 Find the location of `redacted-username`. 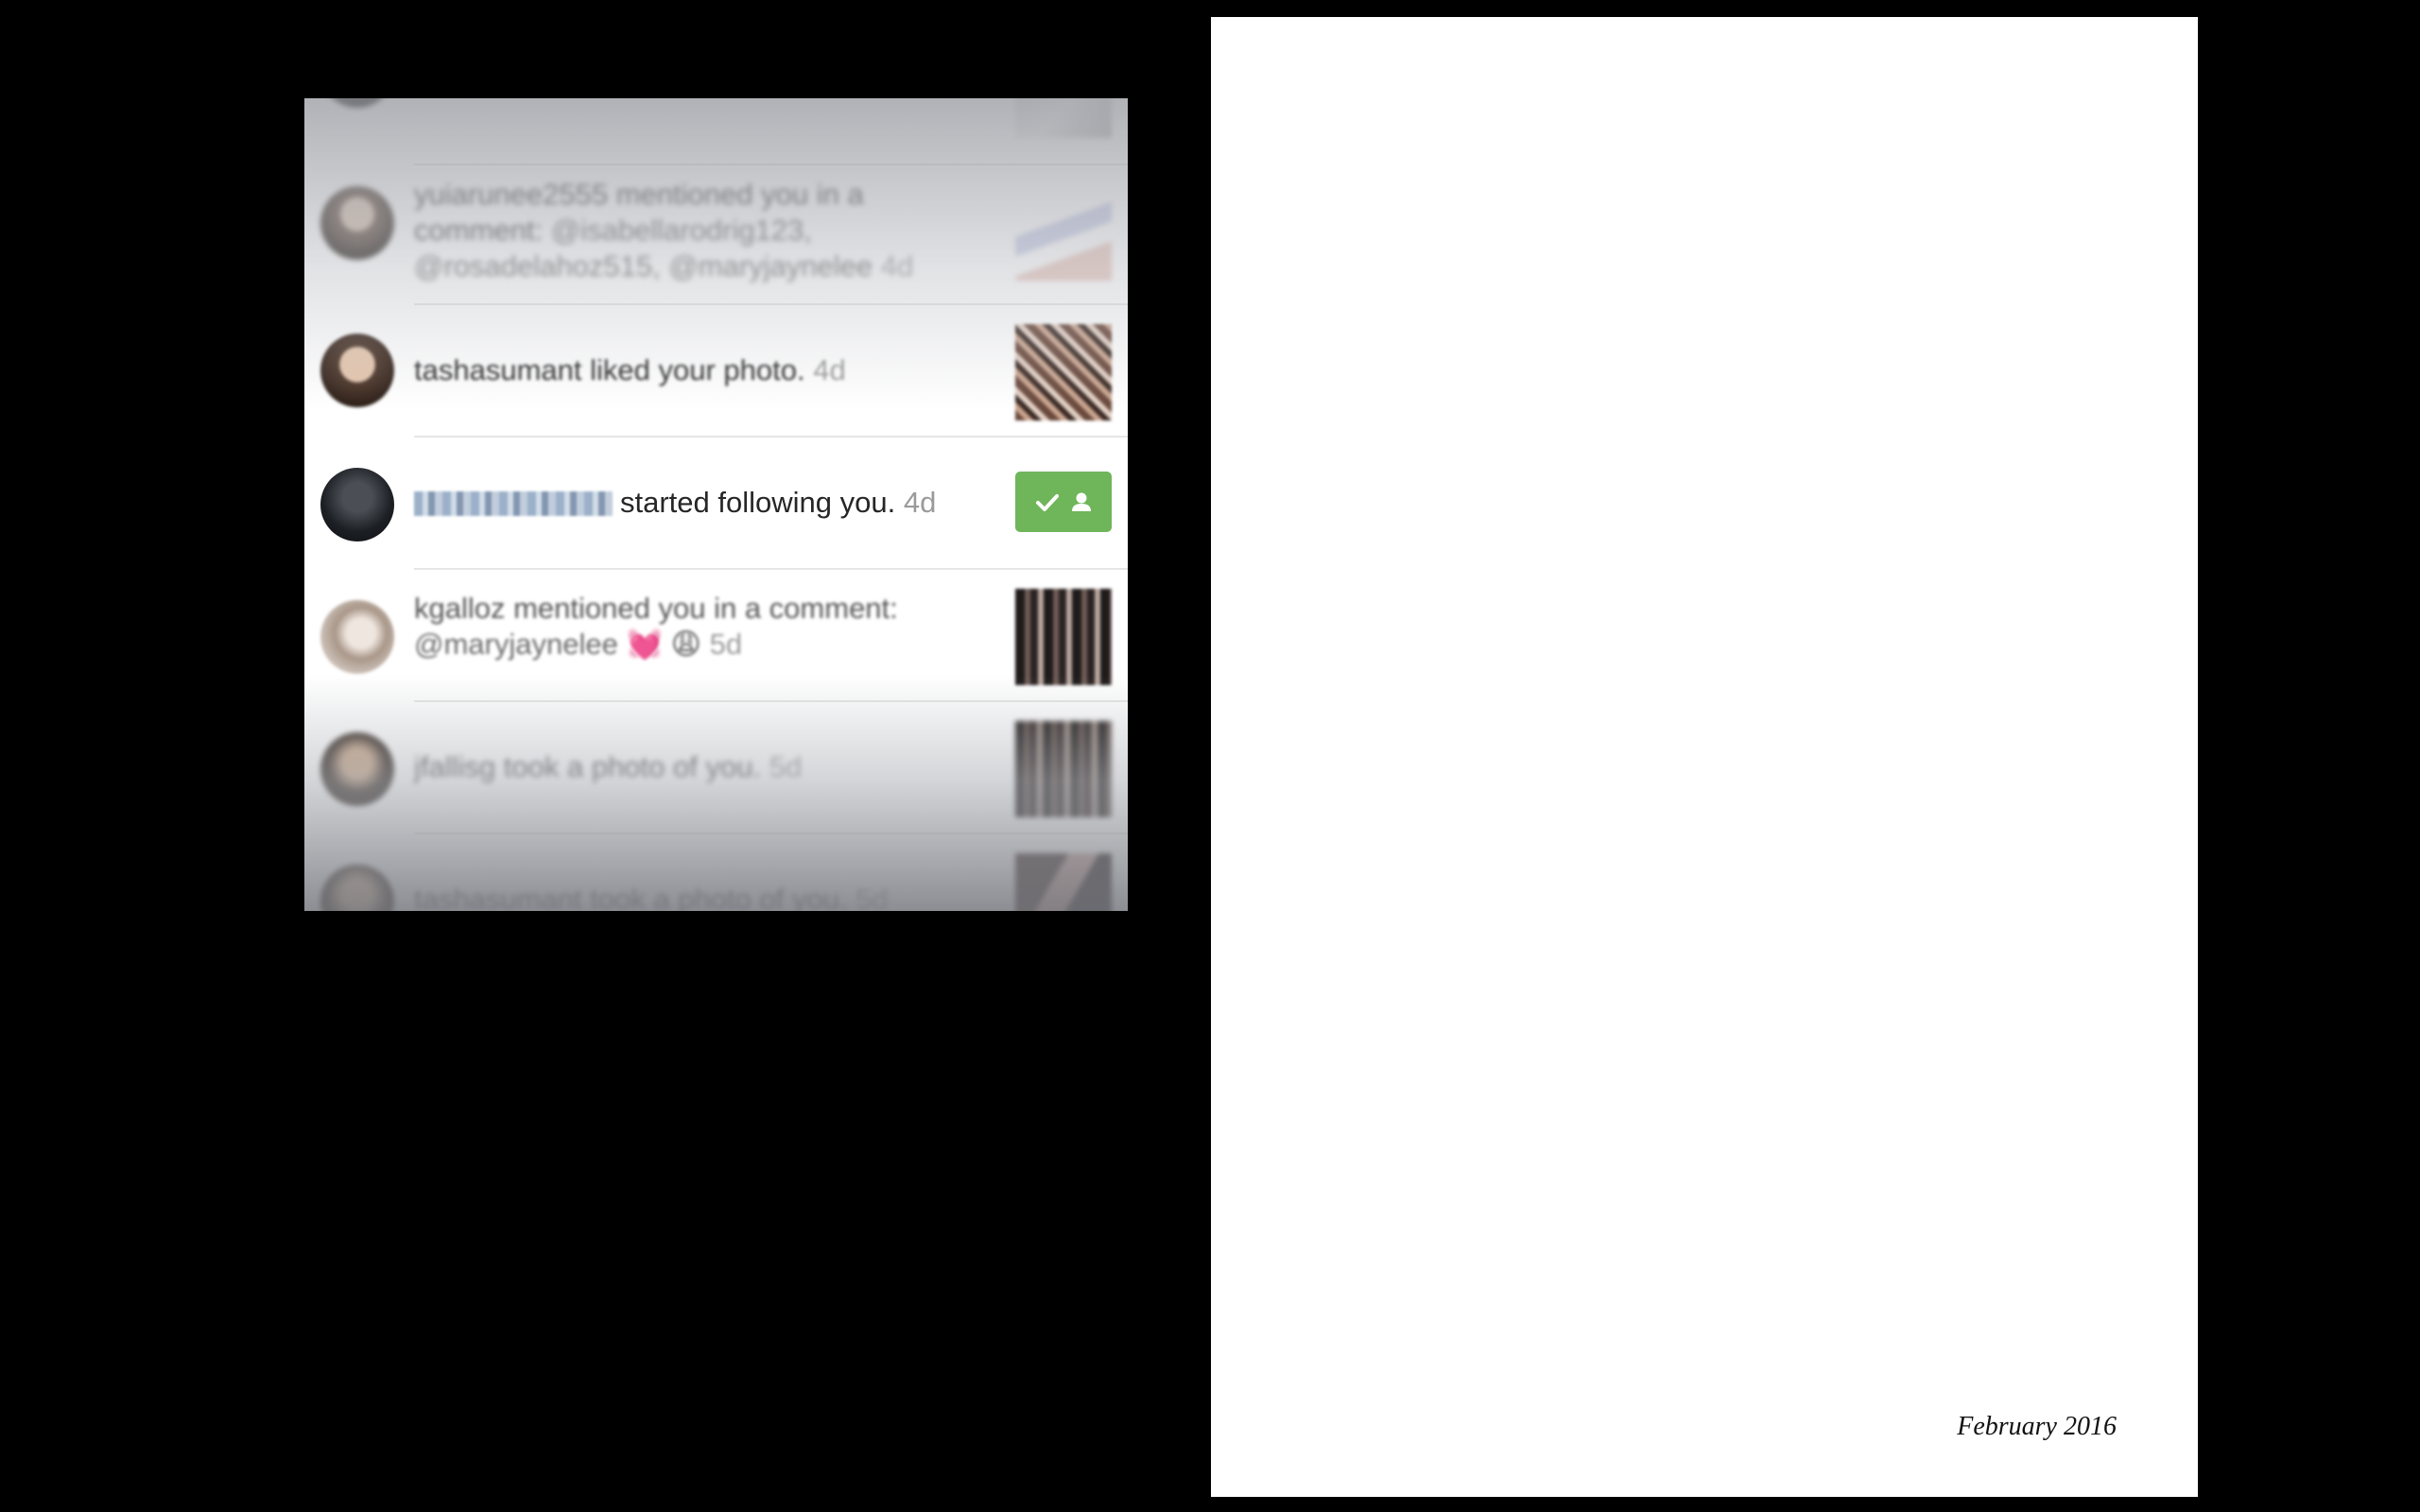

redacted-username is located at coordinates (513, 503).